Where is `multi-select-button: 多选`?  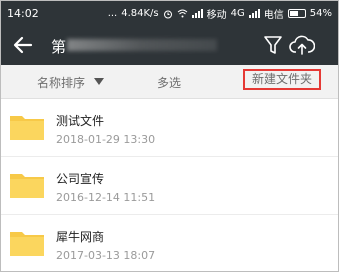
multi-select-button: 多选 is located at coordinates (169, 82).